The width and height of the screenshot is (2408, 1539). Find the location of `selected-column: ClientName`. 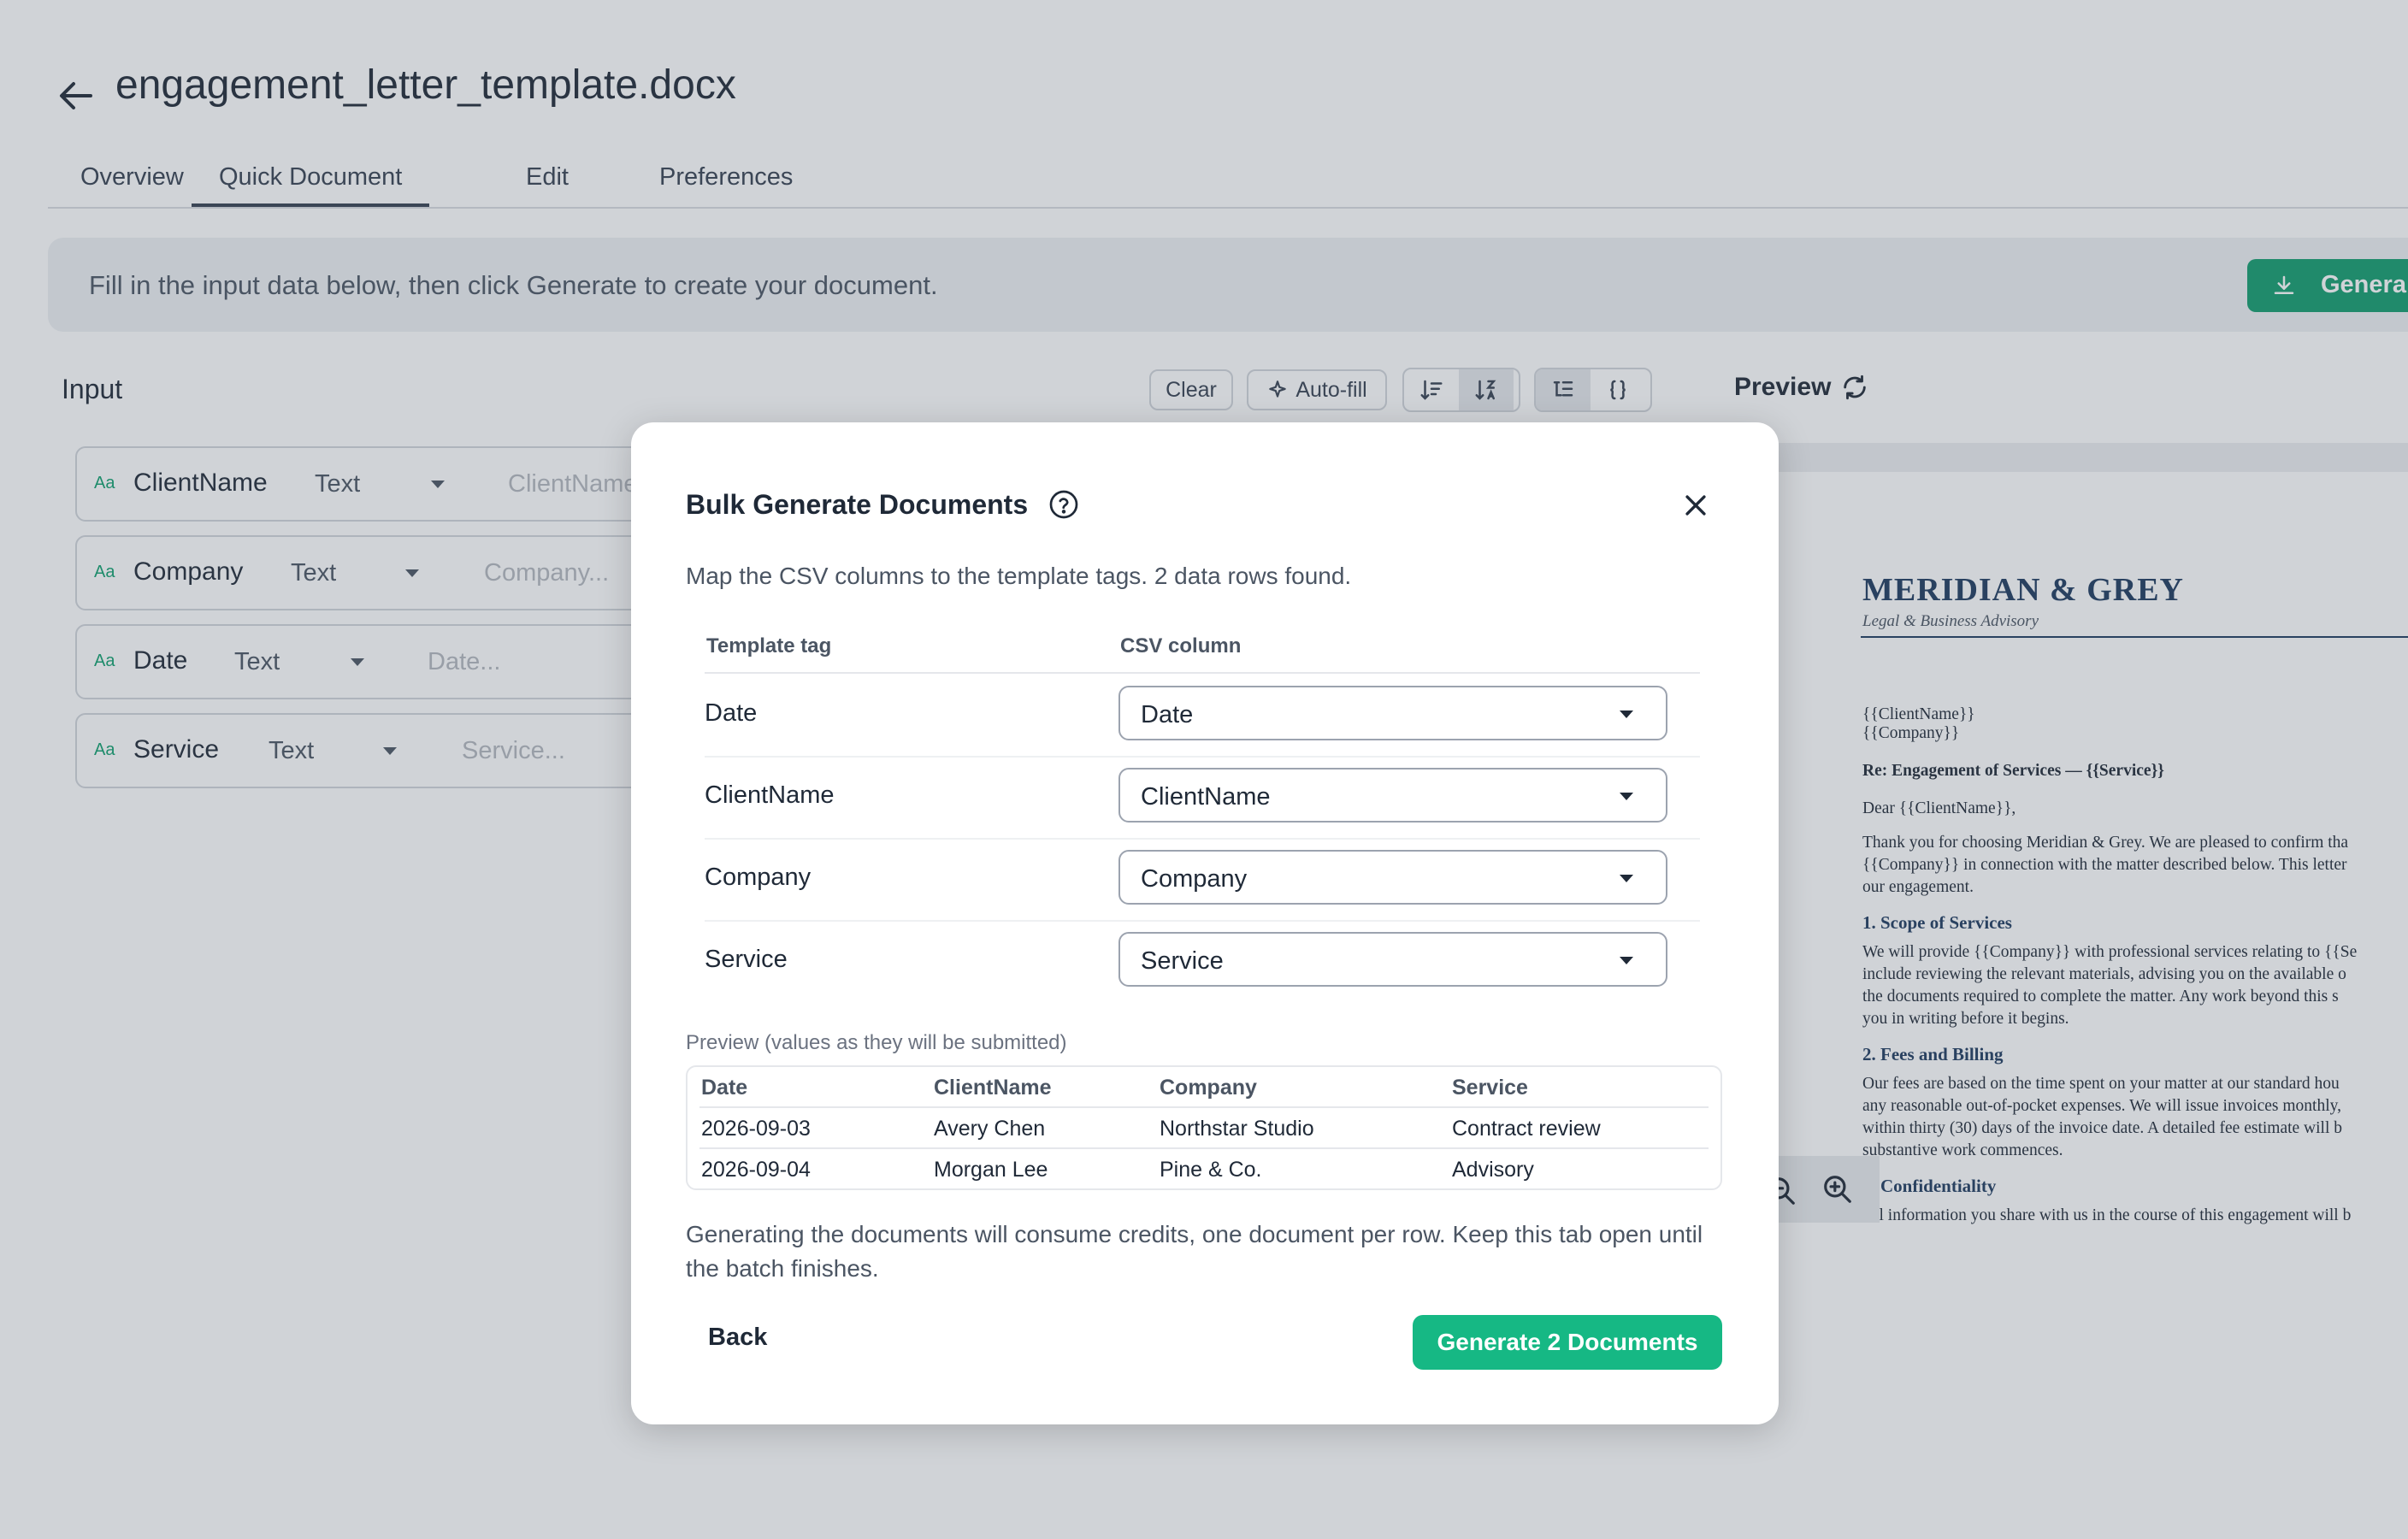

selected-column: ClientName is located at coordinates (1206, 797).